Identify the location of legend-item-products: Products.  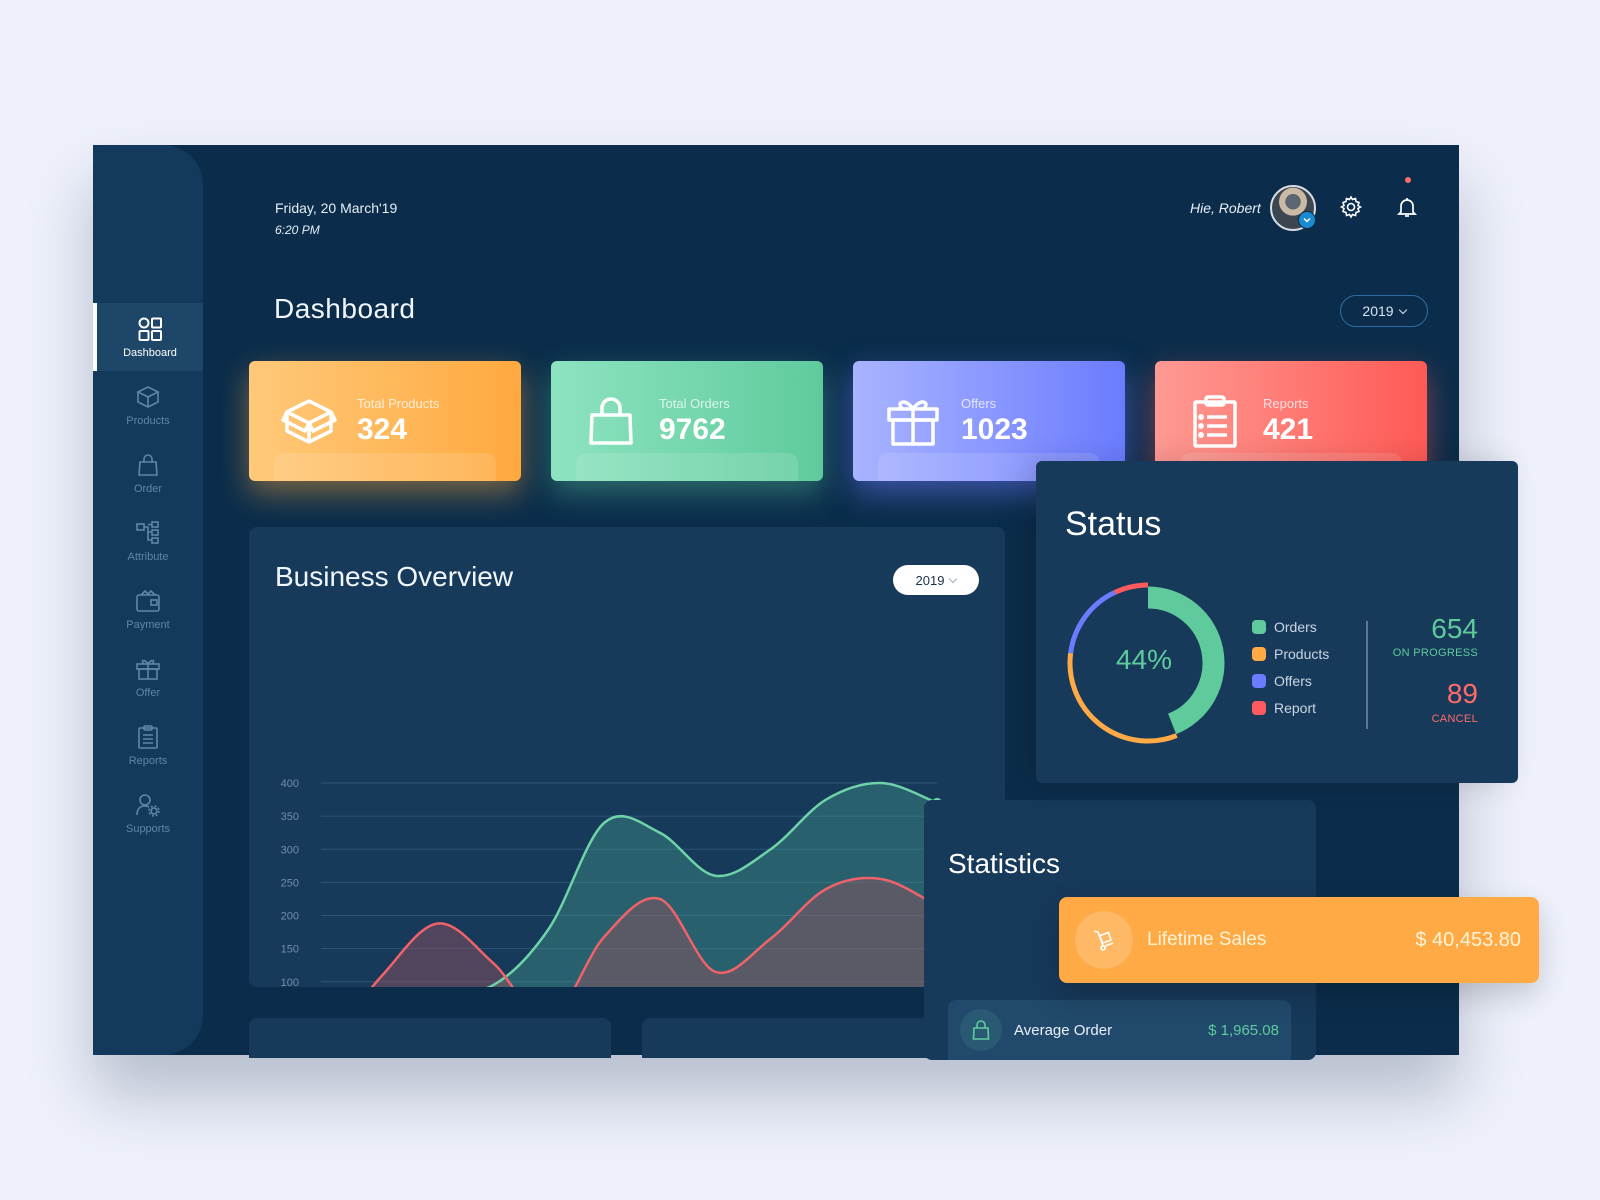
(1290, 653).